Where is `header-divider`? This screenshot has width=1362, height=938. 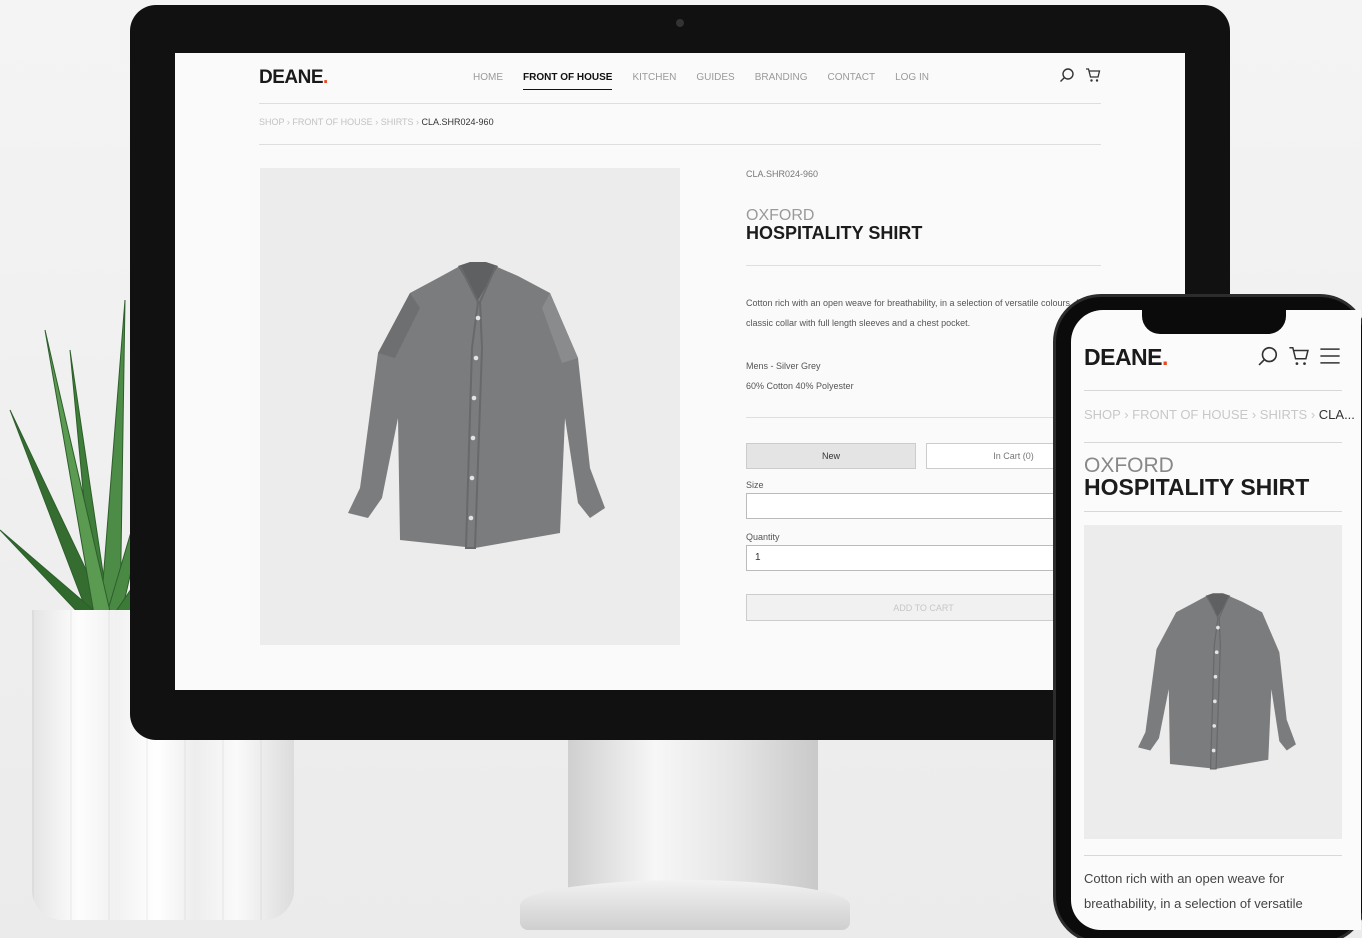
header-divider is located at coordinates (680, 103).